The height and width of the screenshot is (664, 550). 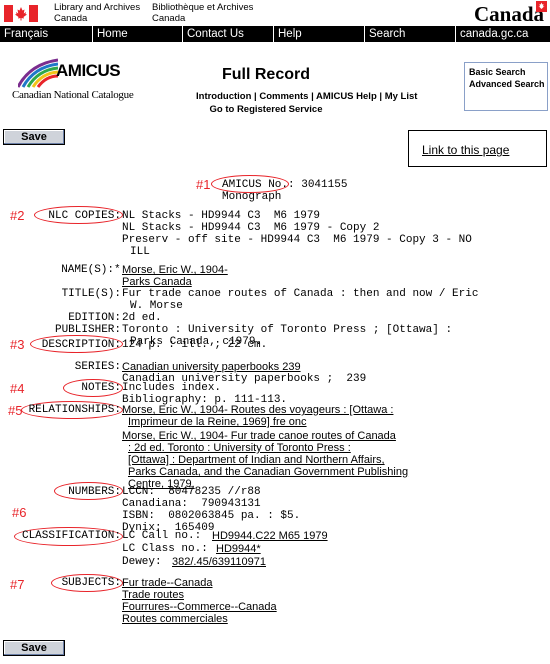 I want to click on name-link-2: Parks Canada, so click(x=157, y=282).